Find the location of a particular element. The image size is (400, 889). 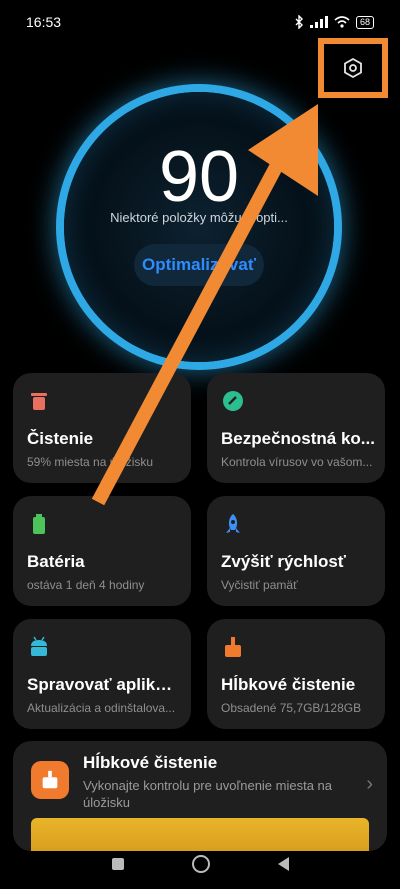

card-title: Hĺbkové čistenie is located at coordinates (288, 684).